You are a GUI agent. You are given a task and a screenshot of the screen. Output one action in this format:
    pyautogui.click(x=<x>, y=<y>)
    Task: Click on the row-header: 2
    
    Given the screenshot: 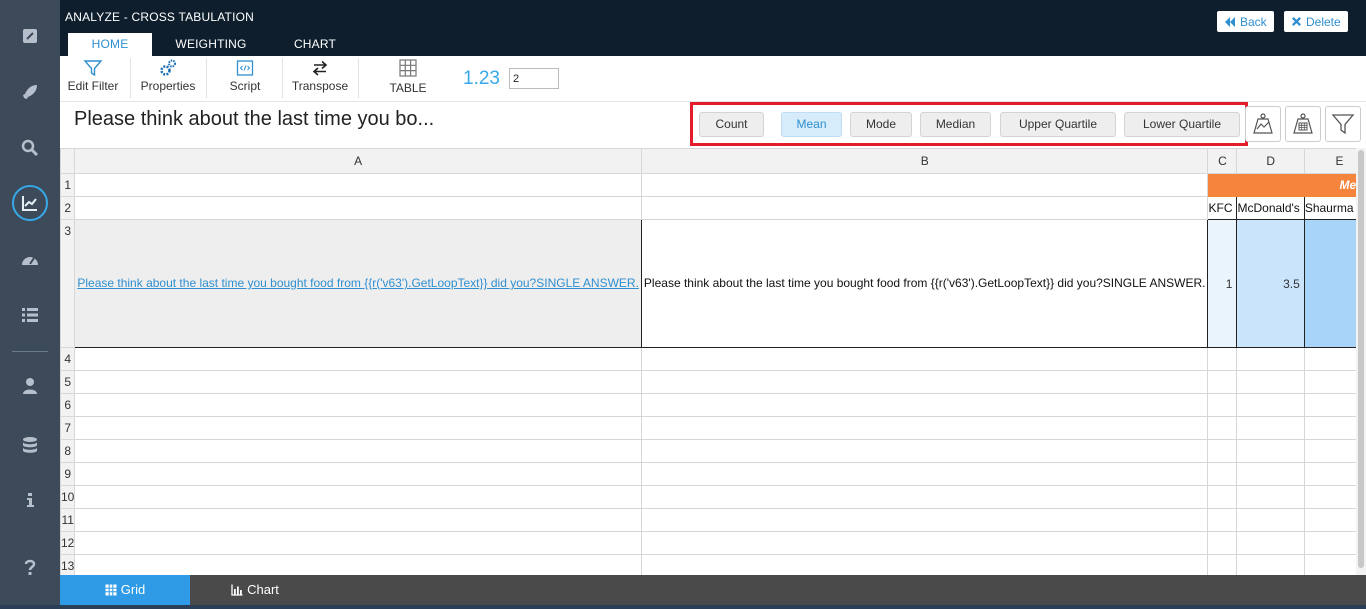 What is the action you would take?
    pyautogui.click(x=68, y=208)
    